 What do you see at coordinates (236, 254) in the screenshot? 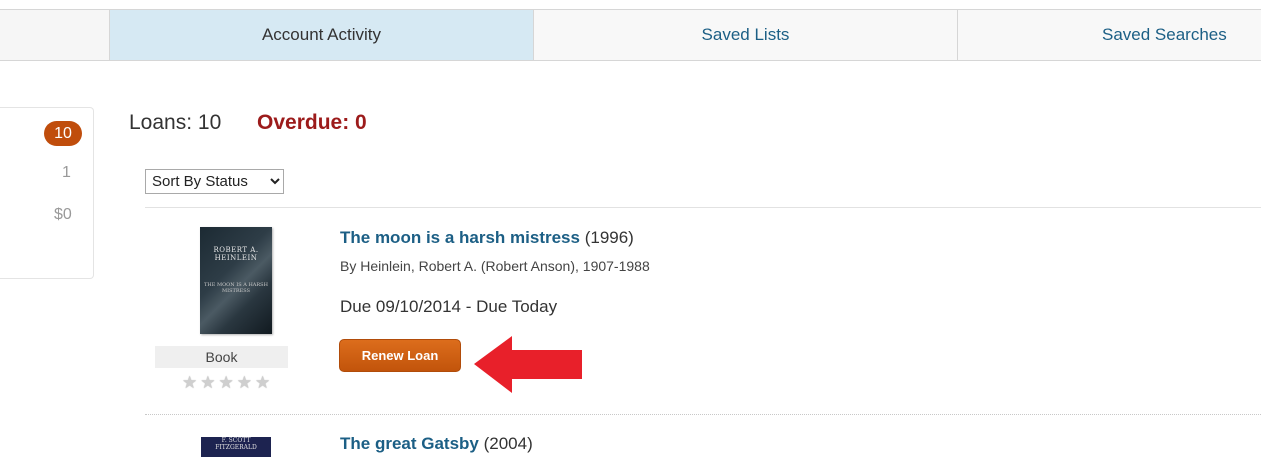
I see `cover-author-text: ROBERT A. HEINLEIN` at bounding box center [236, 254].